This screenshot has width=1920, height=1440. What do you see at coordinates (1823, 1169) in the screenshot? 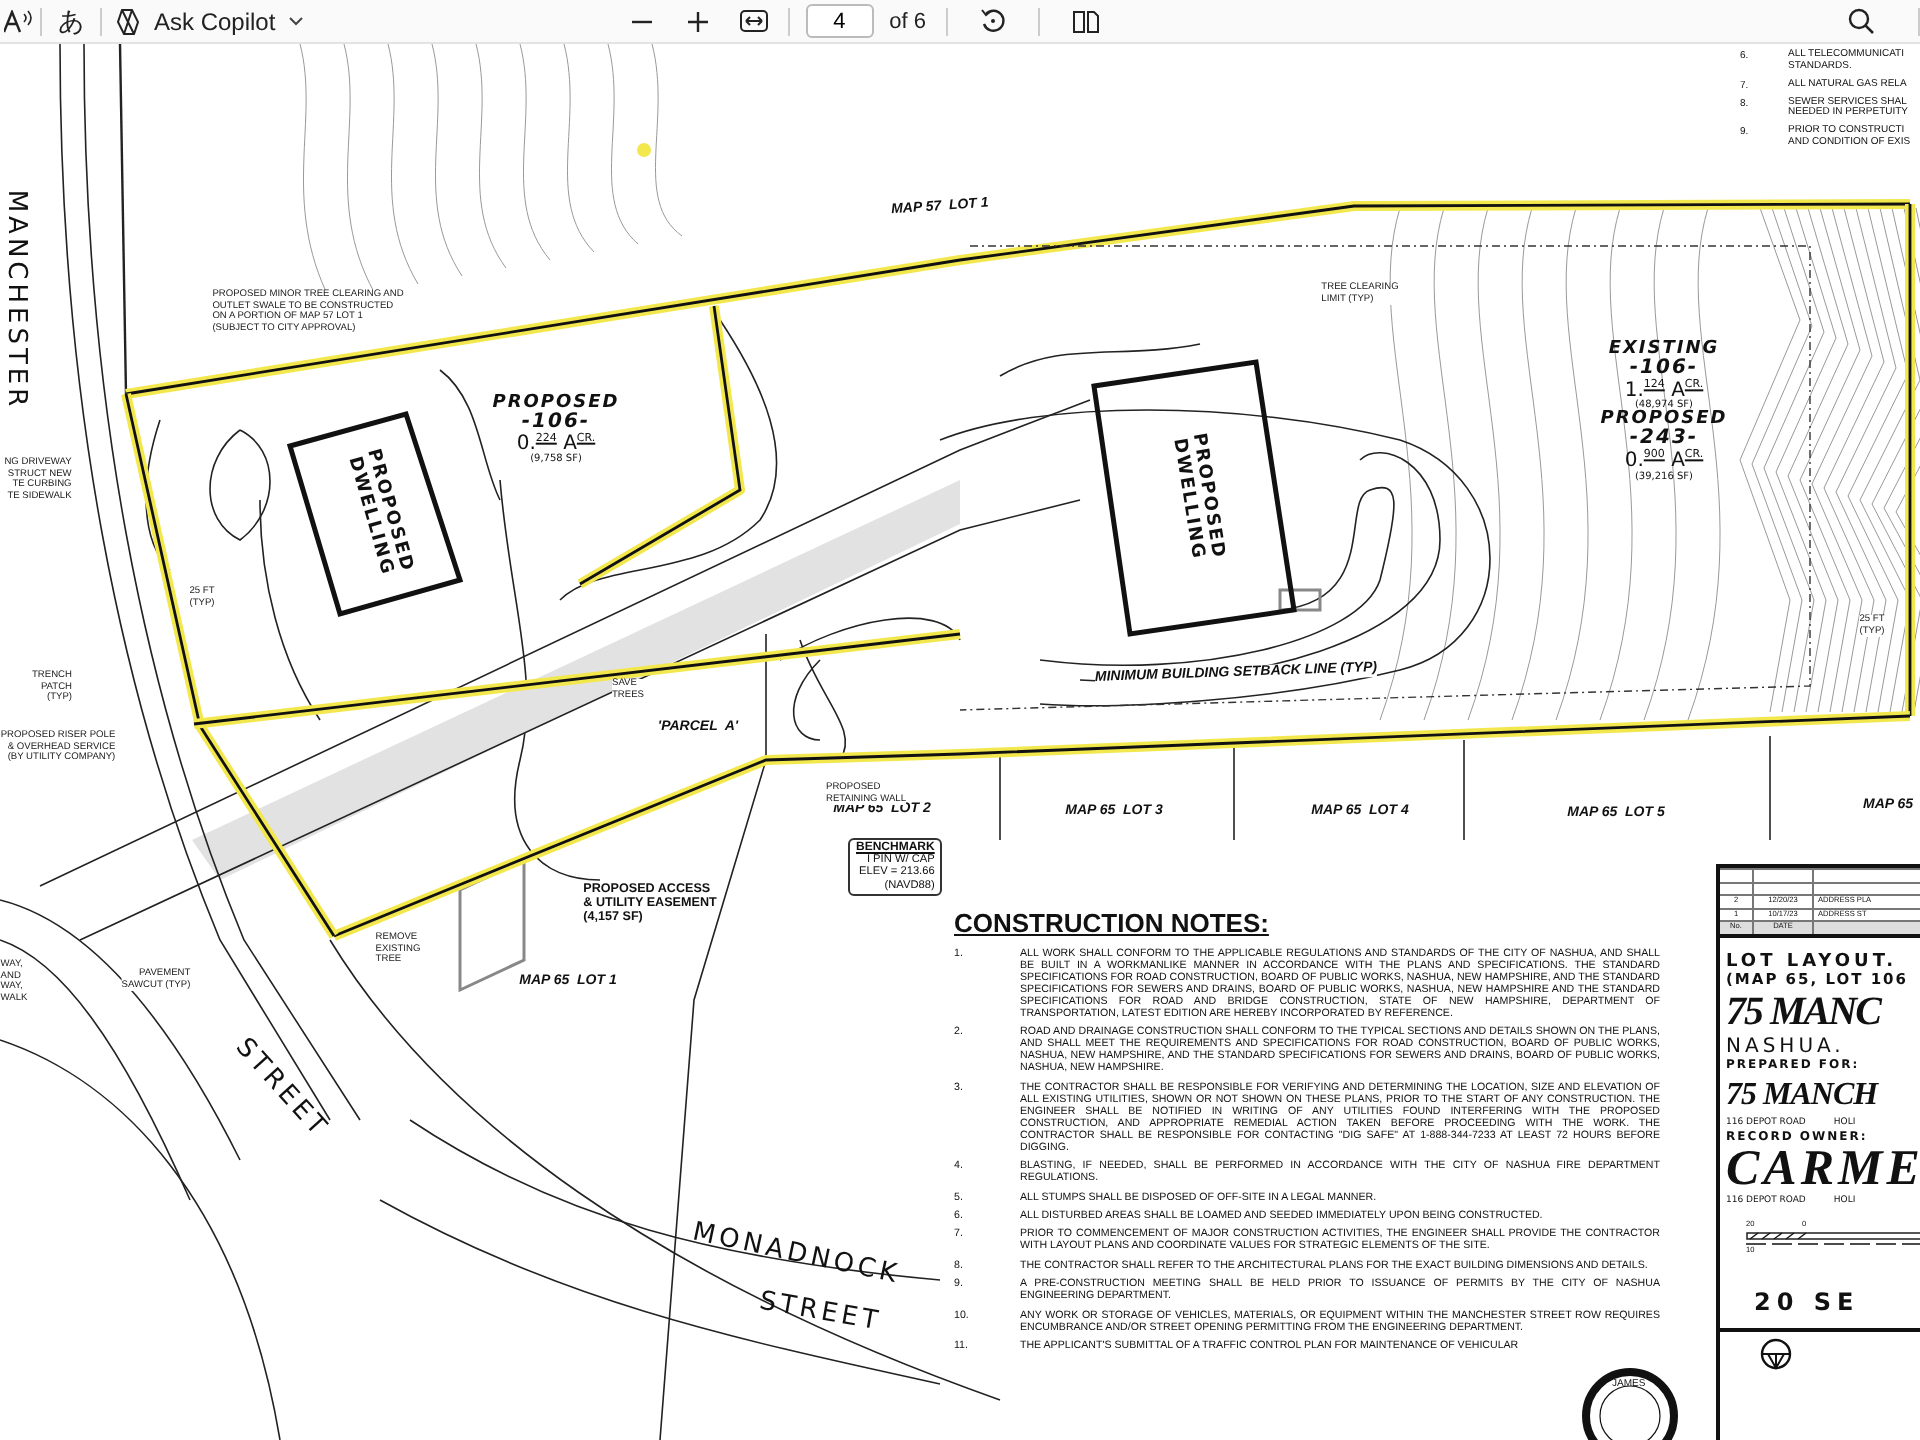
I see `owner-name: CARME` at bounding box center [1823, 1169].